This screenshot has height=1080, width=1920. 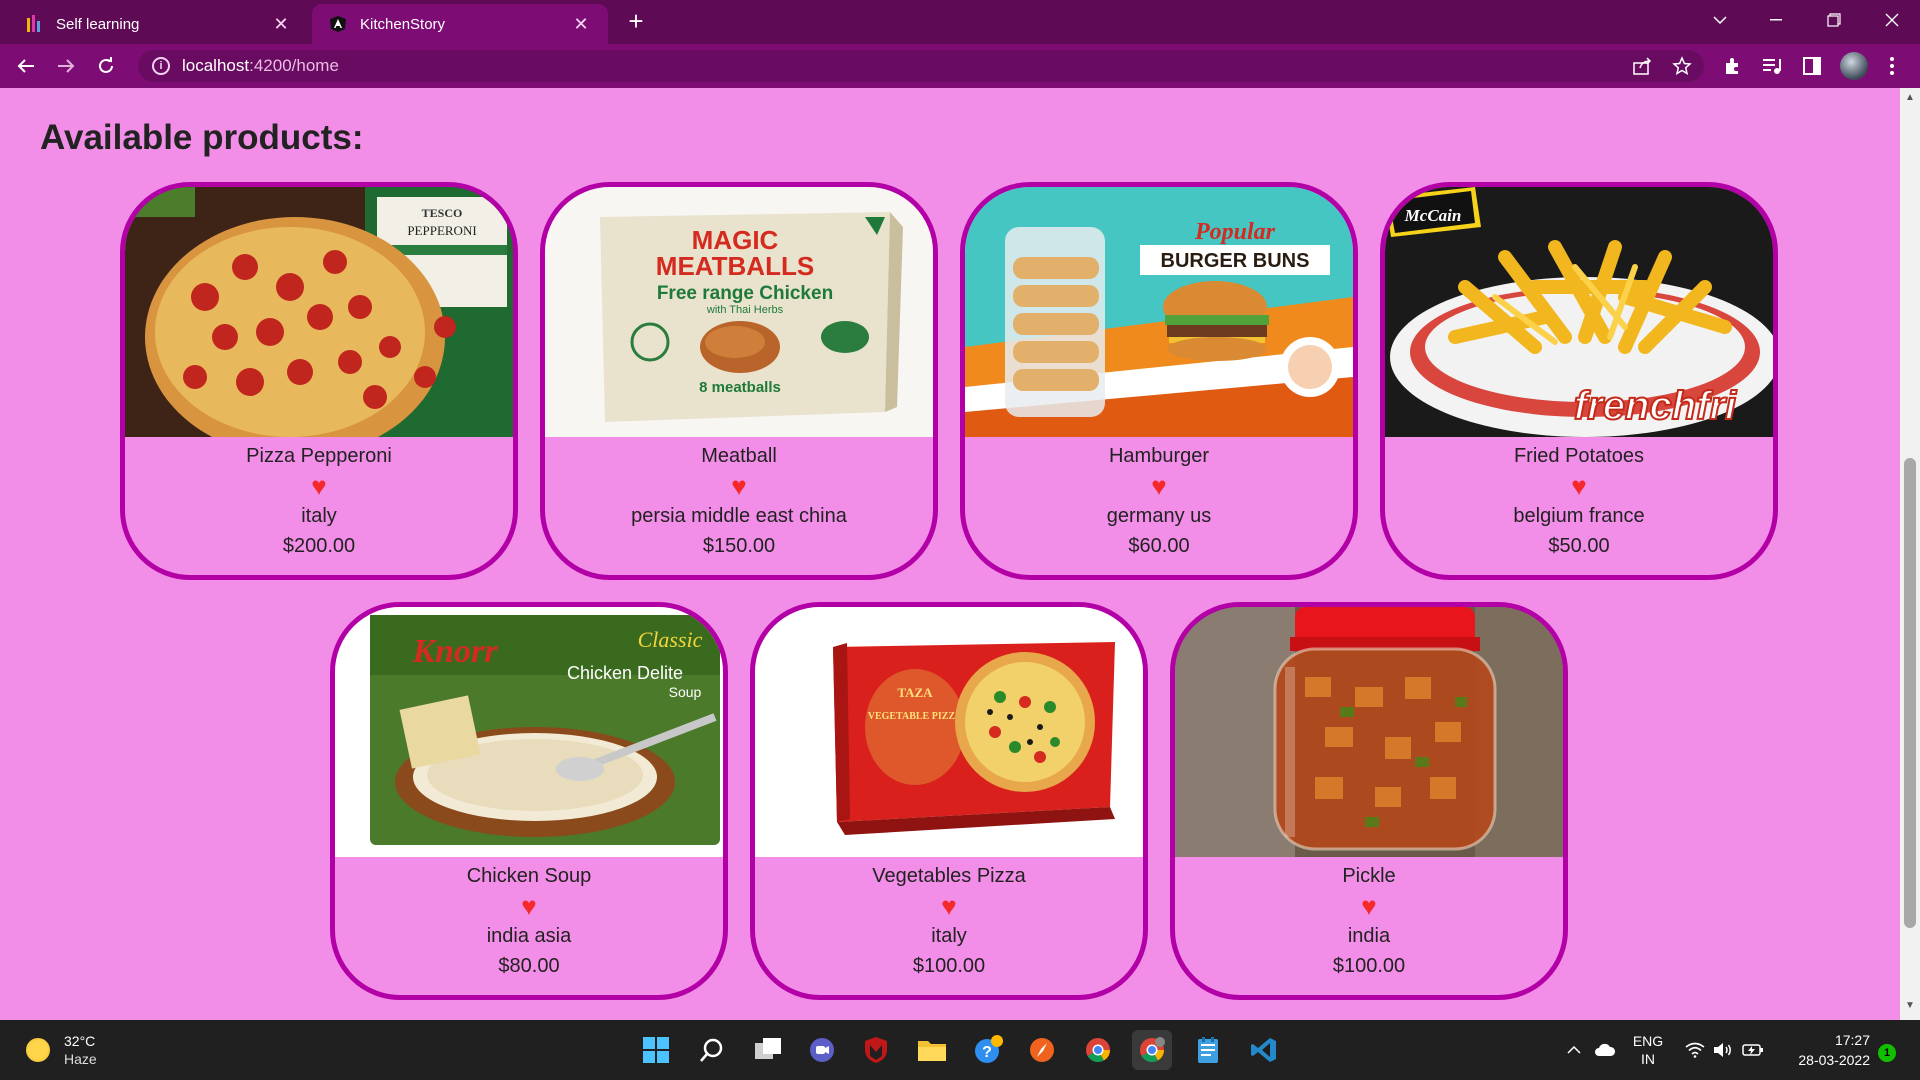 What do you see at coordinates (625, 673) in the screenshot?
I see `soup-label-text: Chicken Delite` at bounding box center [625, 673].